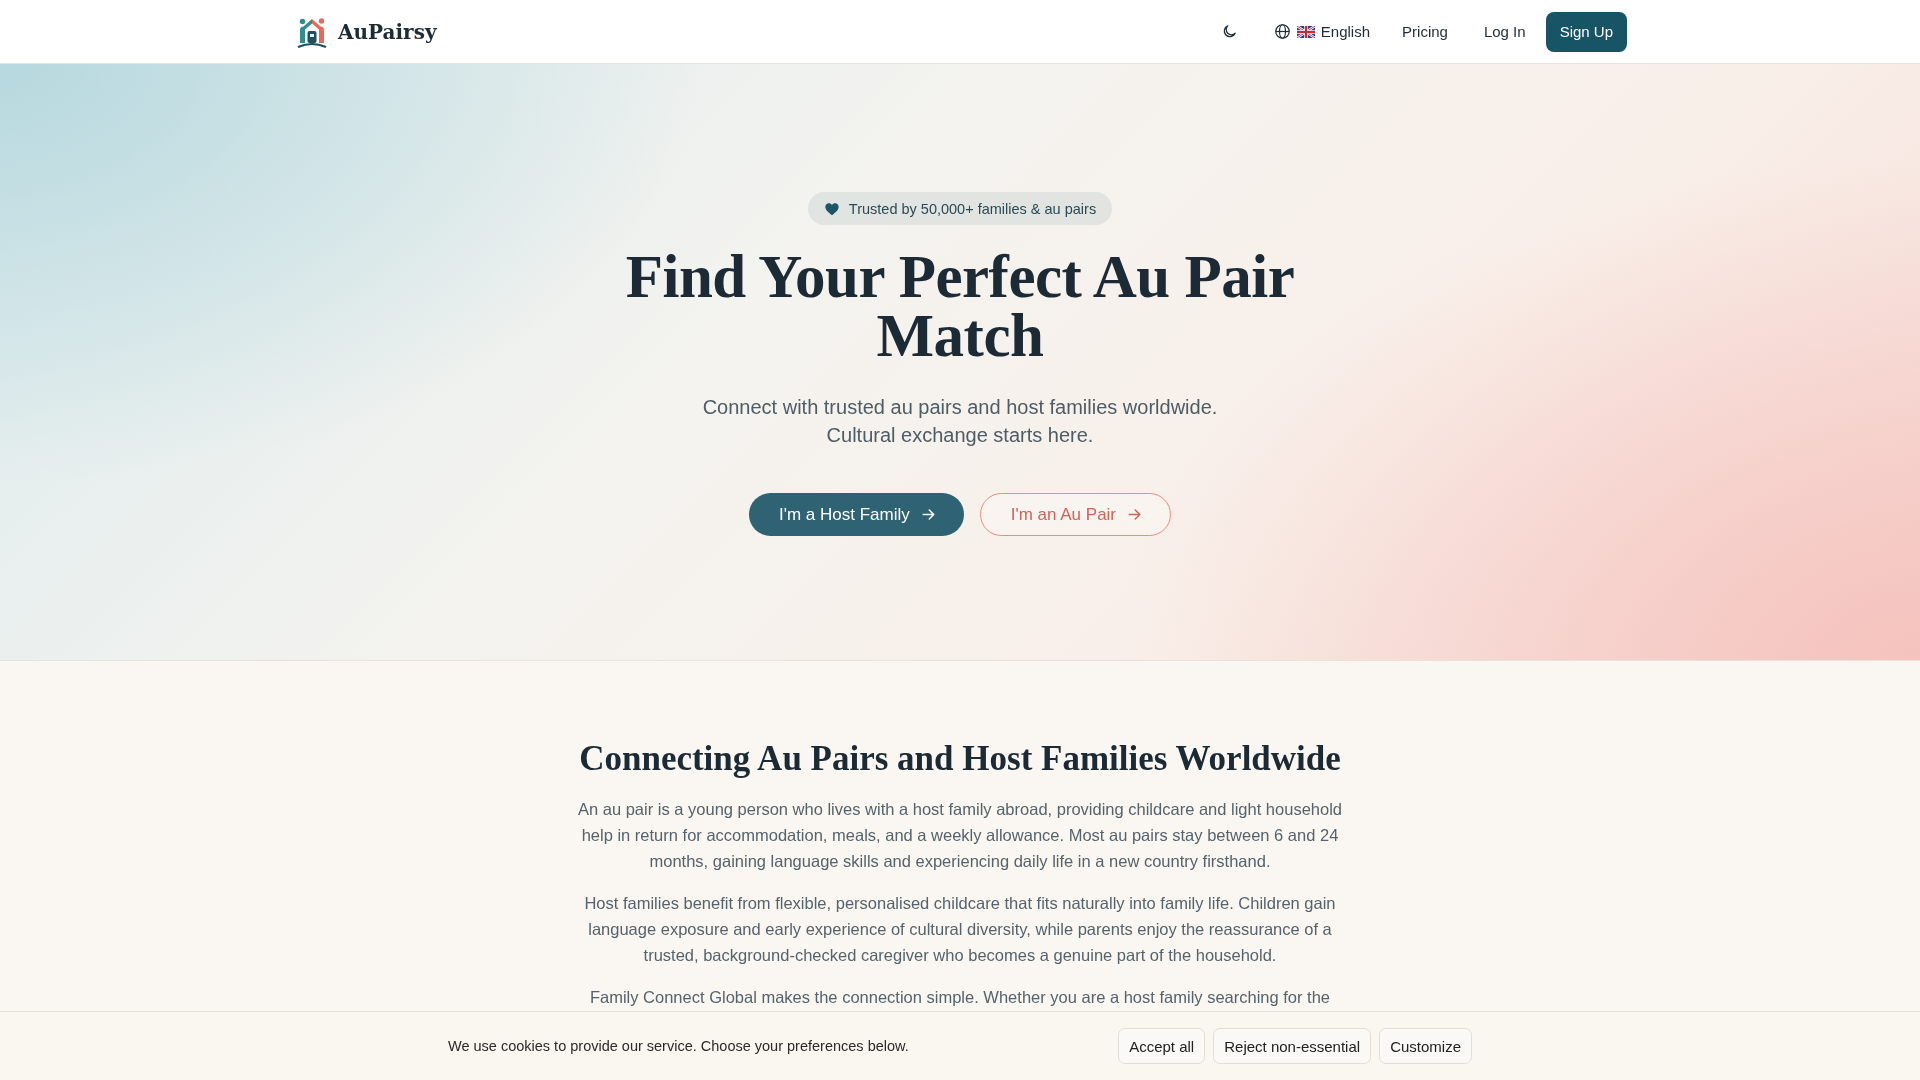  Describe the element at coordinates (960, 759) in the screenshot. I see `section-heading: Connecting Au Pairs and Host Families Worldwide` at that location.